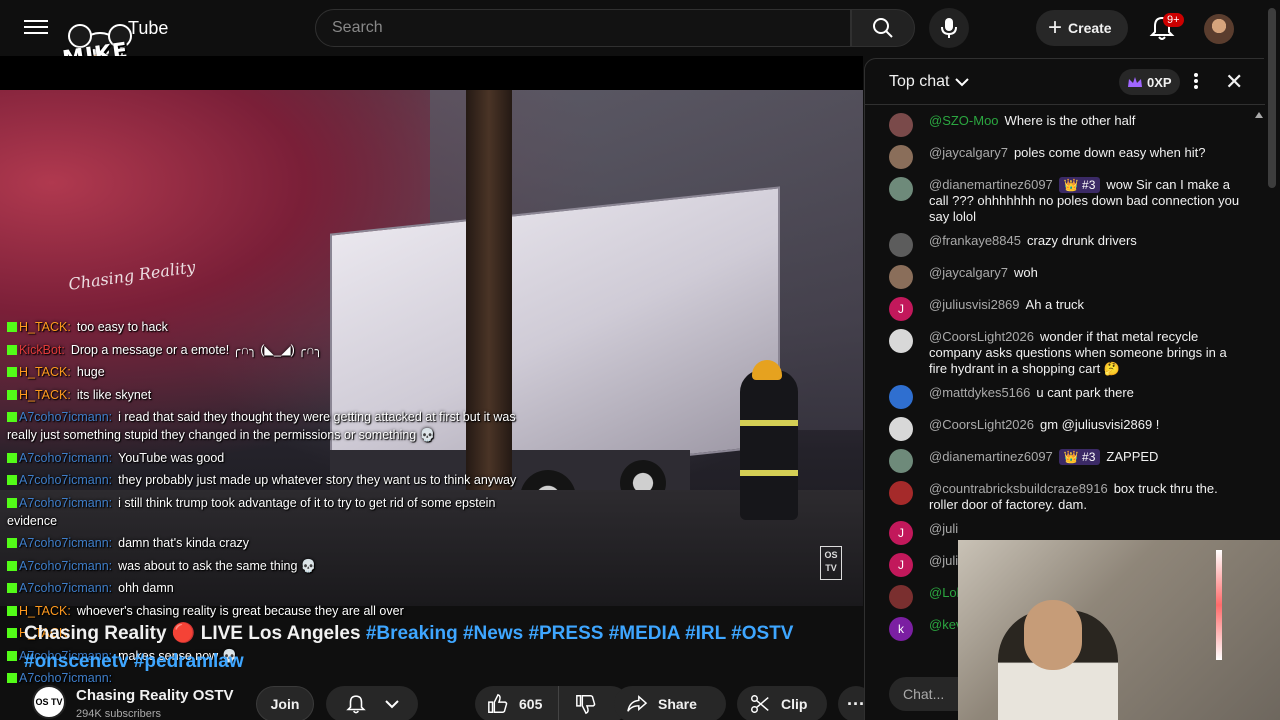  Describe the element at coordinates (1149, 82) in the screenshot. I see `xp-chip: 0XP` at that location.